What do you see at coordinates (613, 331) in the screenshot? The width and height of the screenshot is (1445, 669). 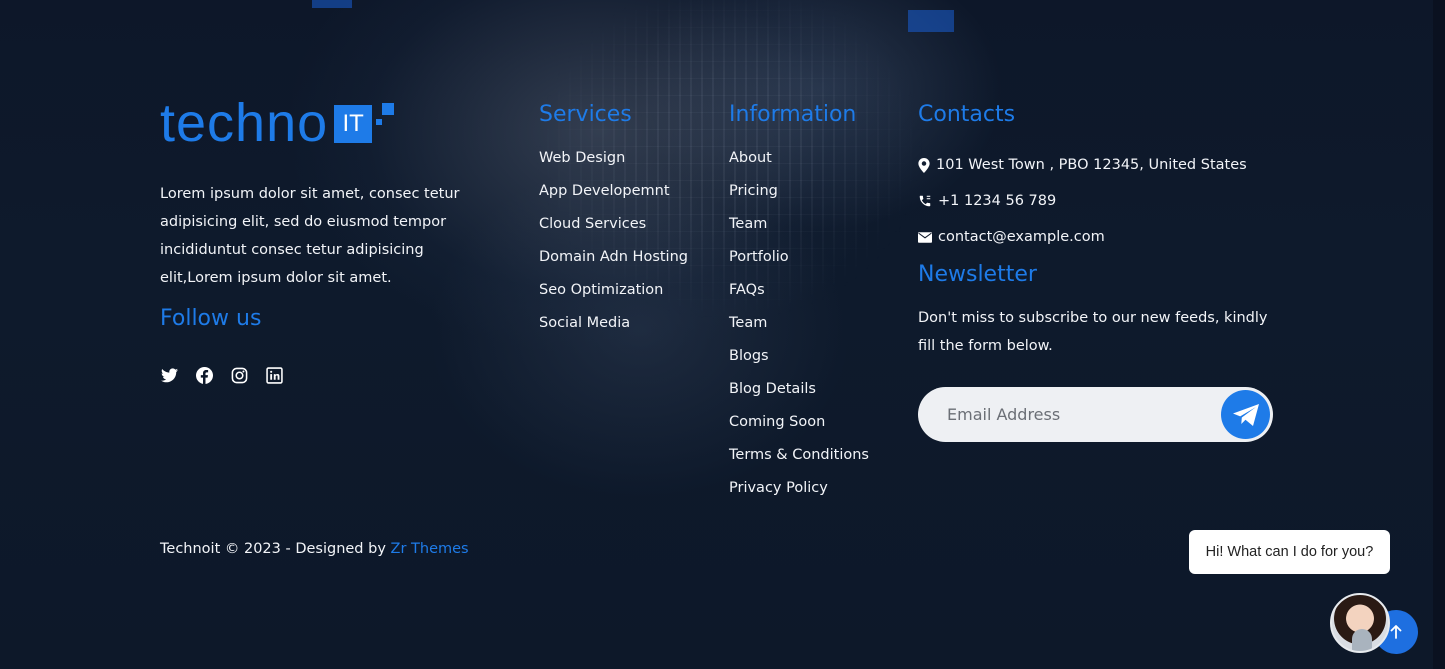 I see `services-link: Social Media` at bounding box center [613, 331].